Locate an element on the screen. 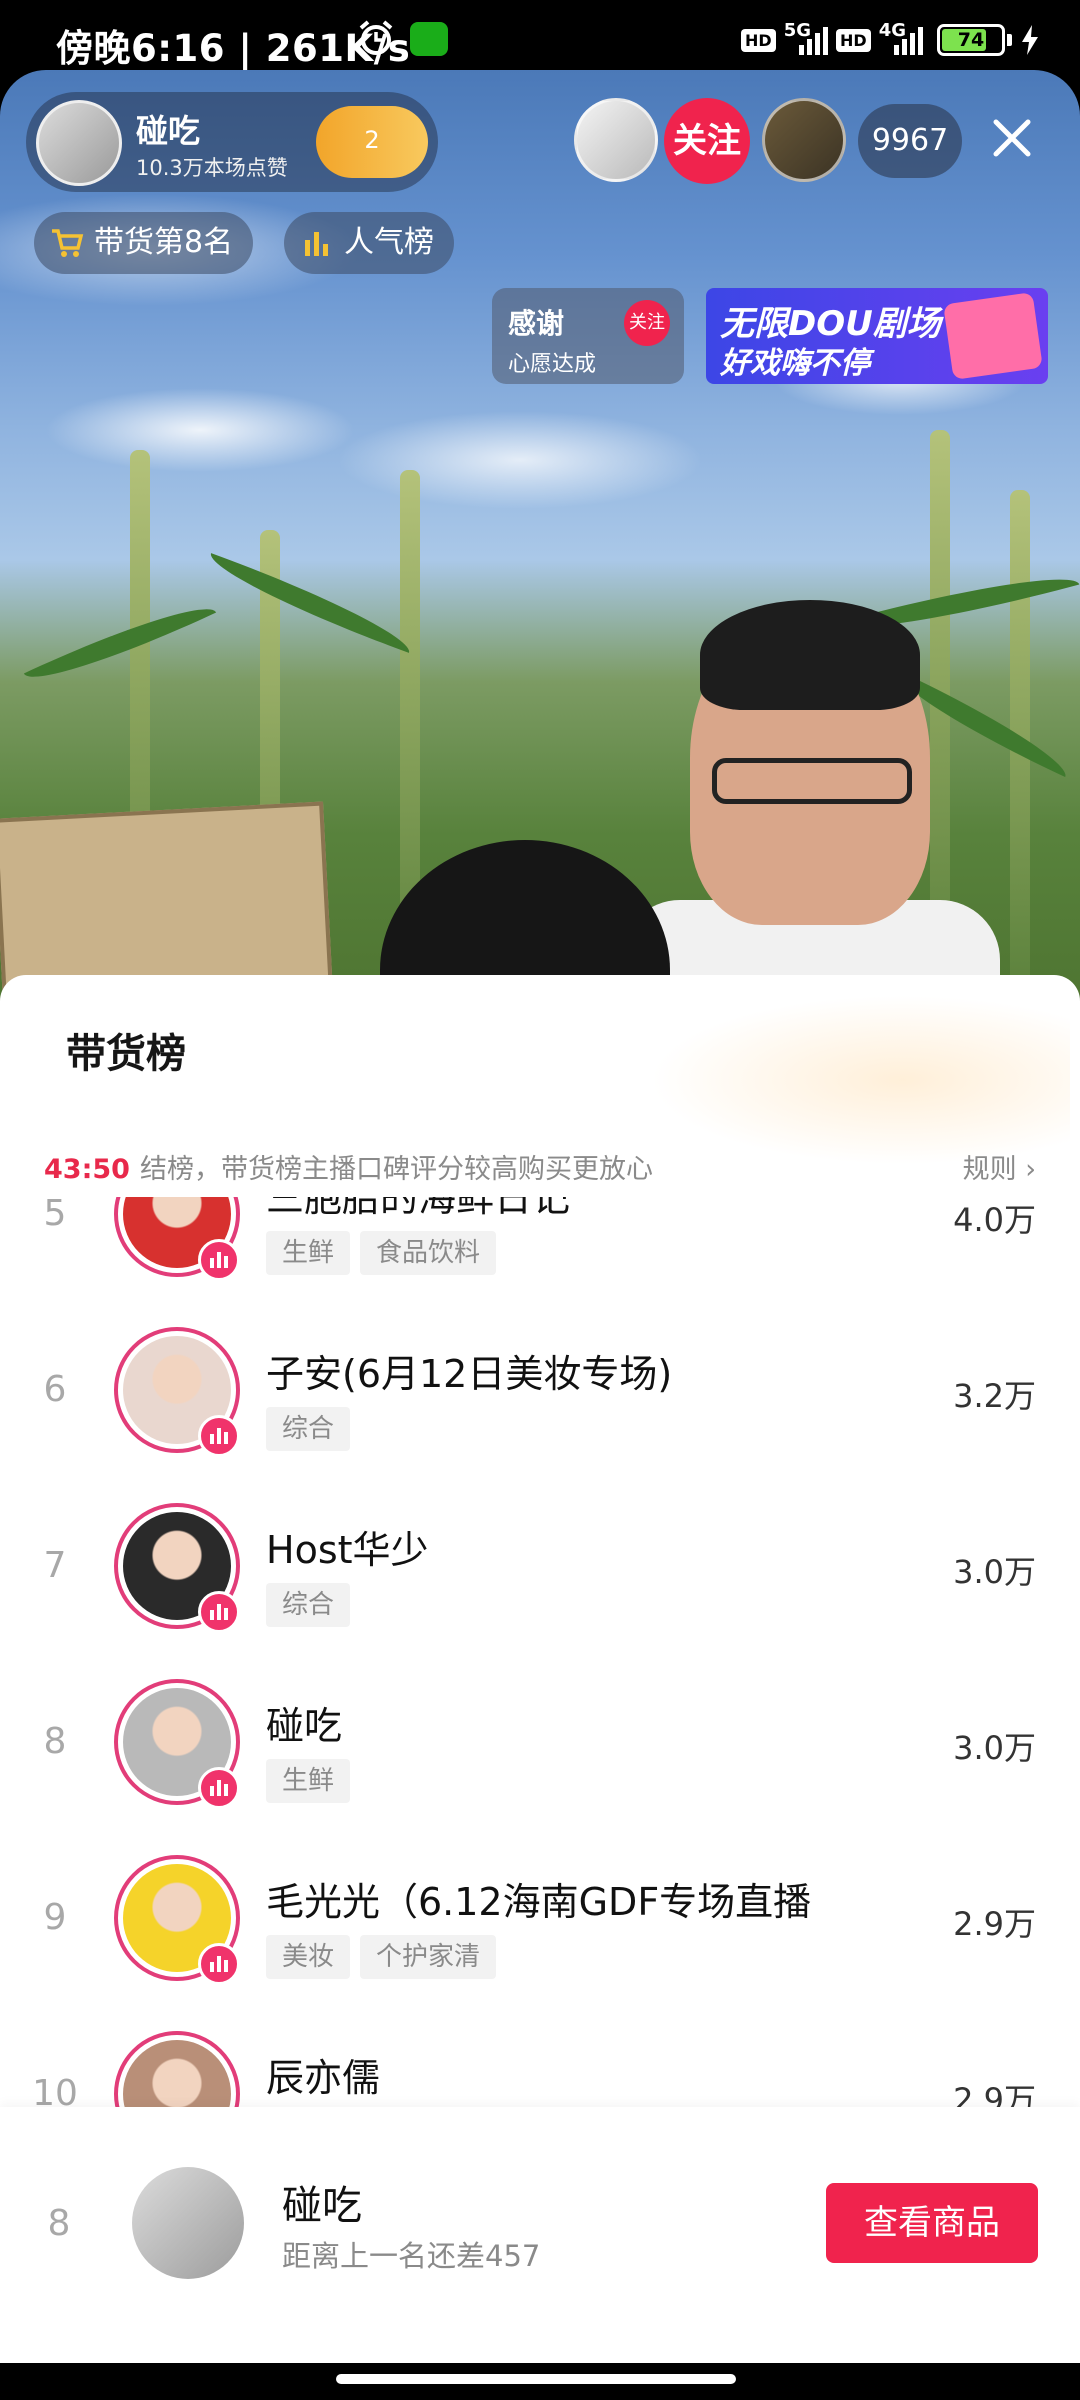 This screenshot has width=1080, height=2400. sales-score: 4.0万 is located at coordinates (994, 1220).